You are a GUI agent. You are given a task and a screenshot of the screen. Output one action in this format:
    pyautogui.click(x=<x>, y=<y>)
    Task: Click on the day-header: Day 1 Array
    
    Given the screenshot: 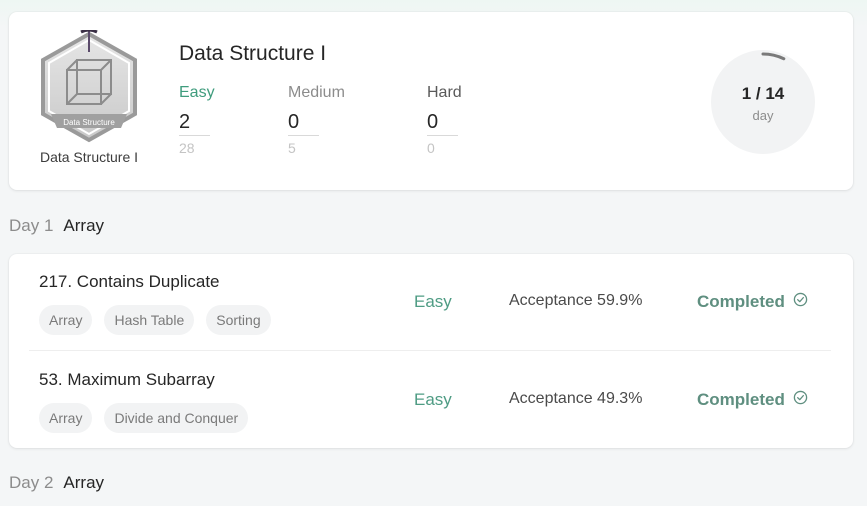 What is the action you would take?
    pyautogui.click(x=56, y=226)
    